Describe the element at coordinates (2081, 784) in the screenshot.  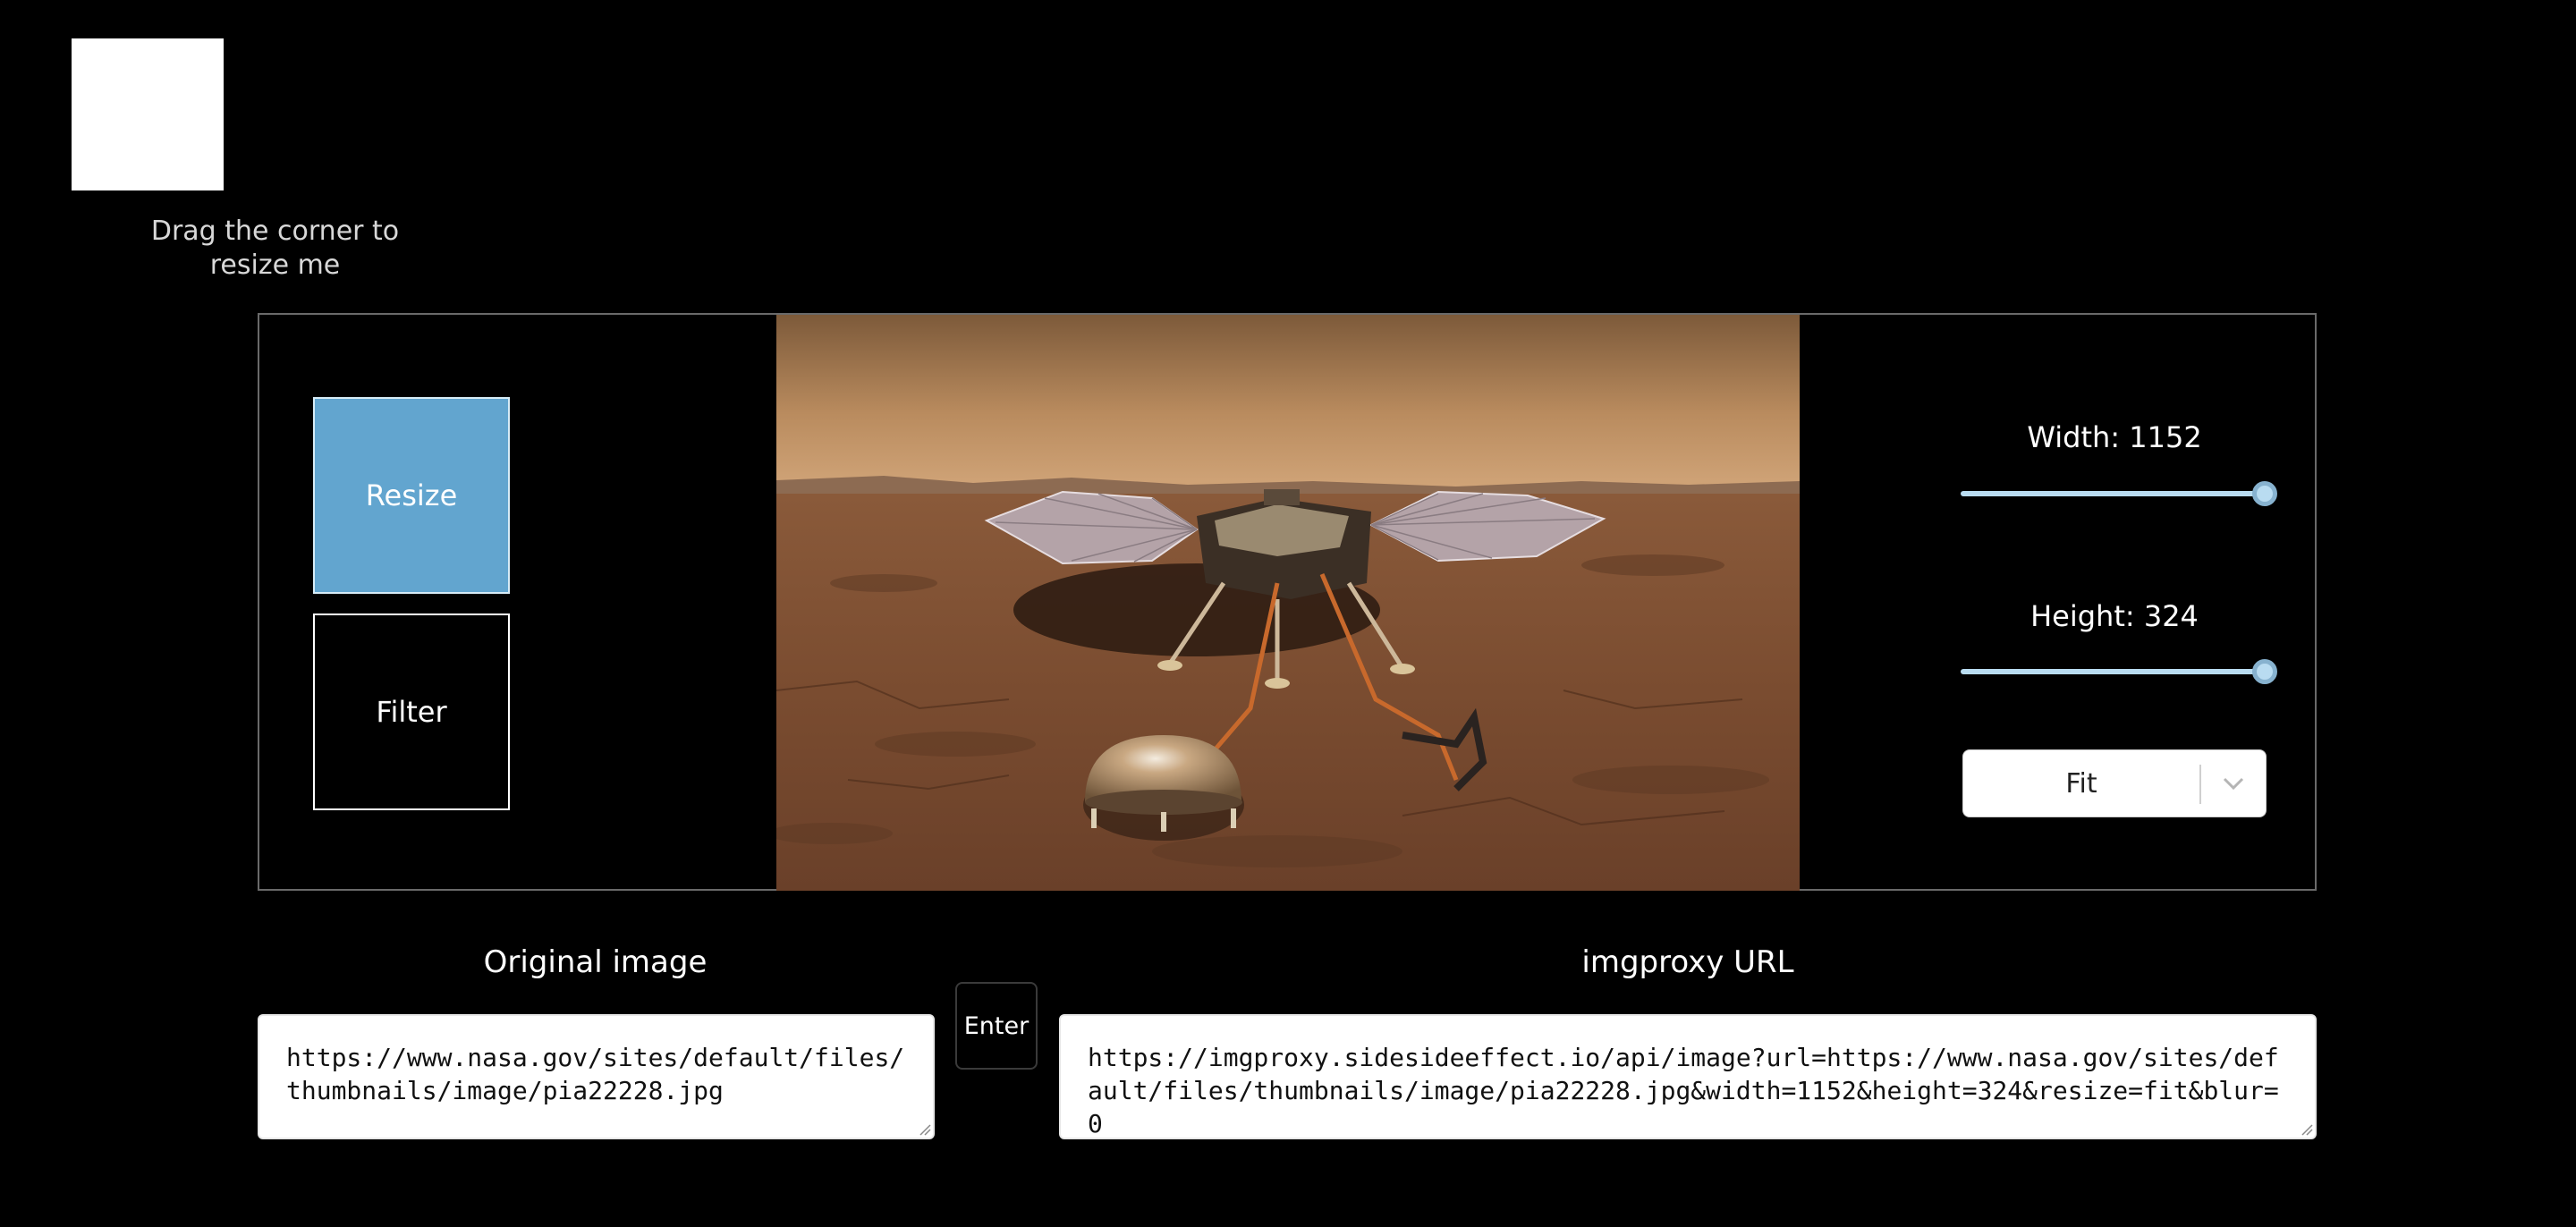
I see `fit-select-value: Fit` at that location.